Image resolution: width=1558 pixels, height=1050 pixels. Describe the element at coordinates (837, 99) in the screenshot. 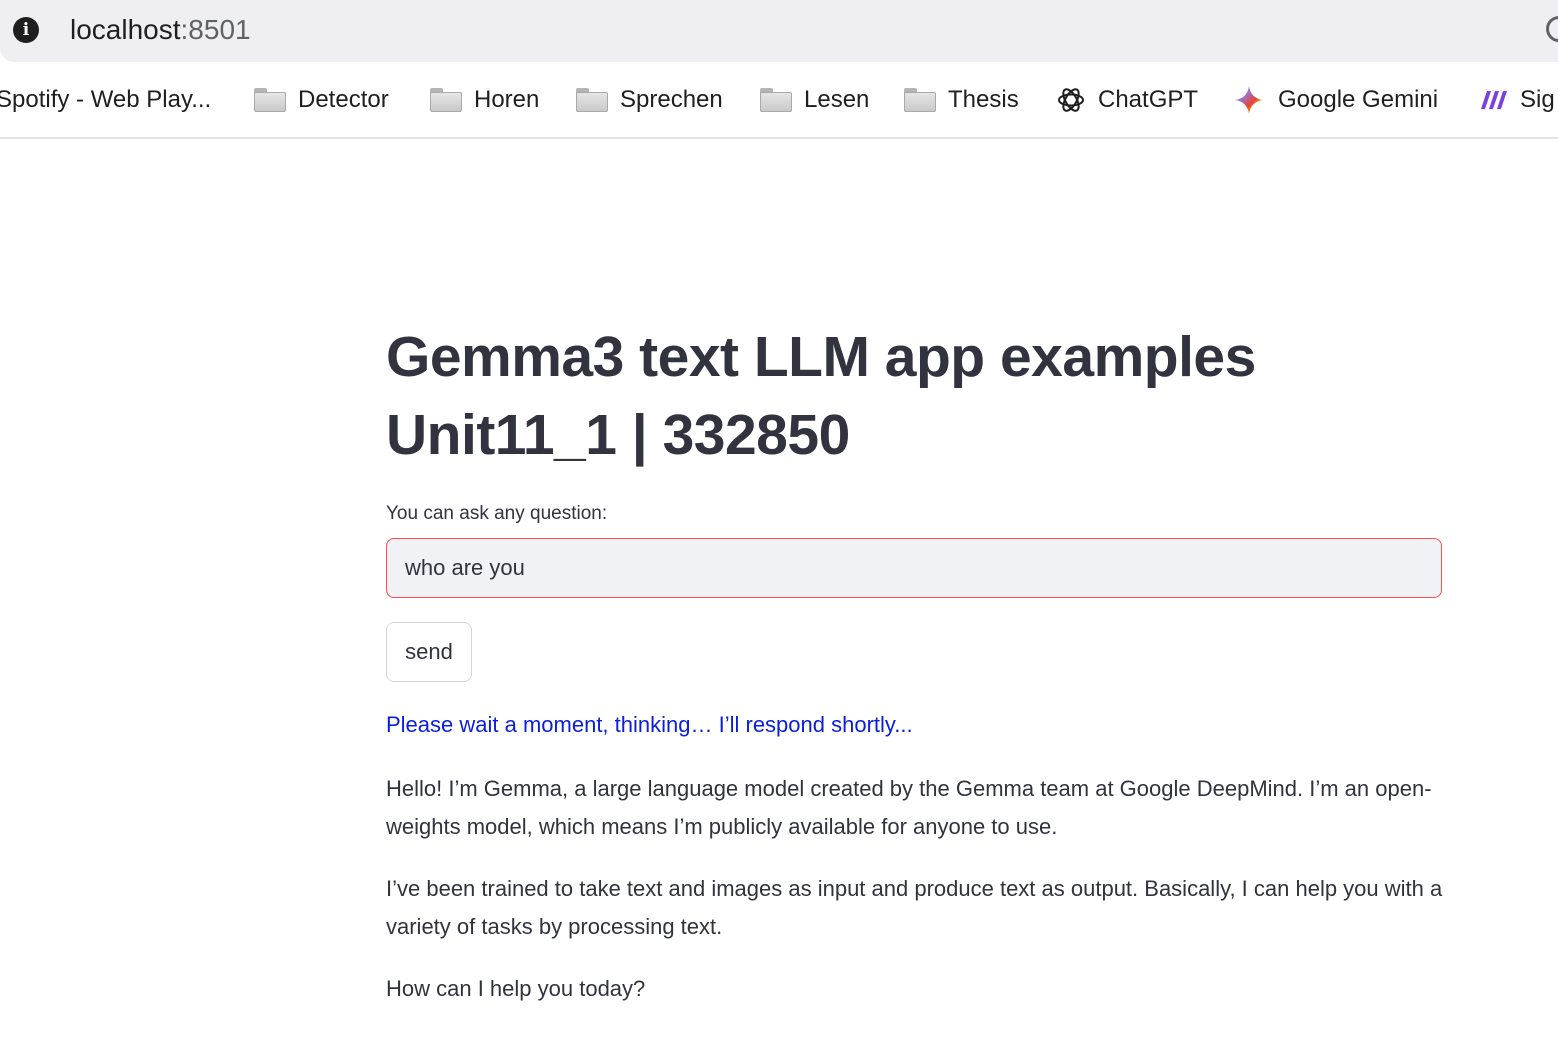

I see `bookmark-label: Lesen` at that location.